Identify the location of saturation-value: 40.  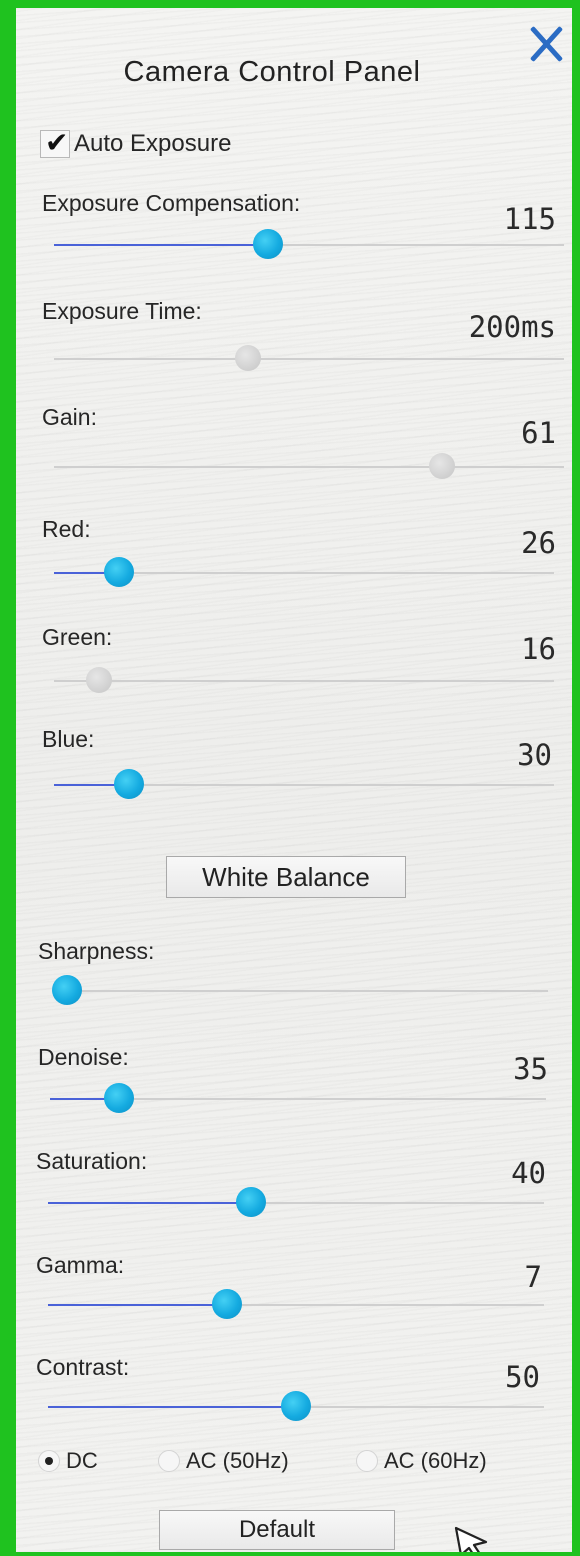
(528, 1173).